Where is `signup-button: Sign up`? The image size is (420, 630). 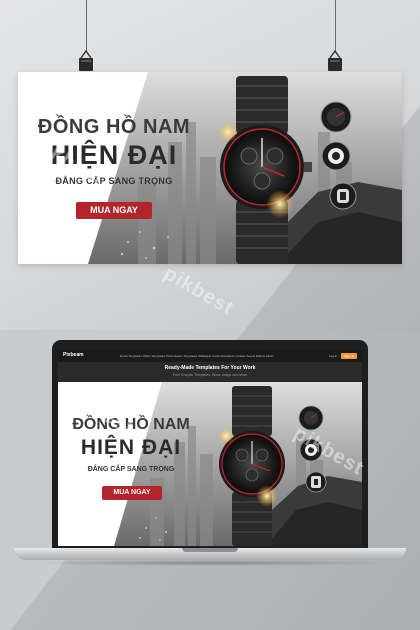
signup-button: Sign up is located at coordinates (349, 356).